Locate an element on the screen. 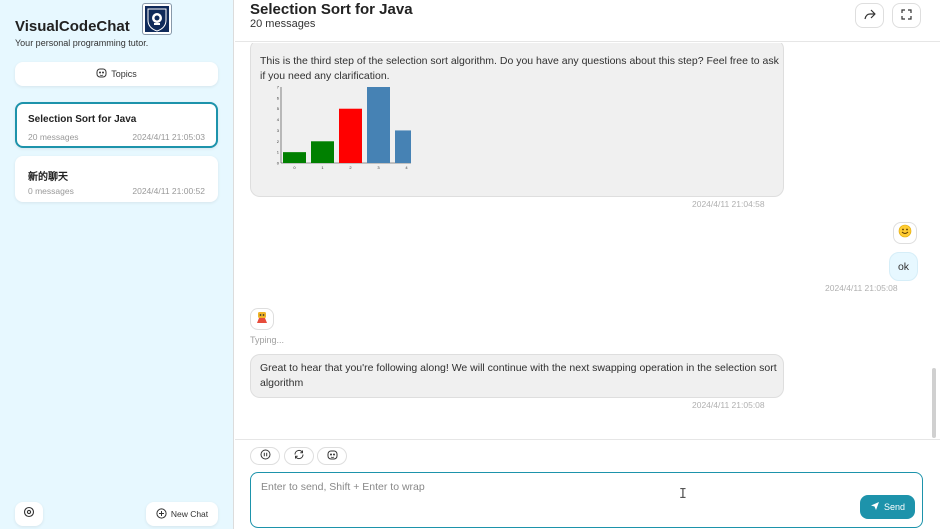 The image size is (940, 529). chat-item-count: 20 messages is located at coordinates (53, 137).